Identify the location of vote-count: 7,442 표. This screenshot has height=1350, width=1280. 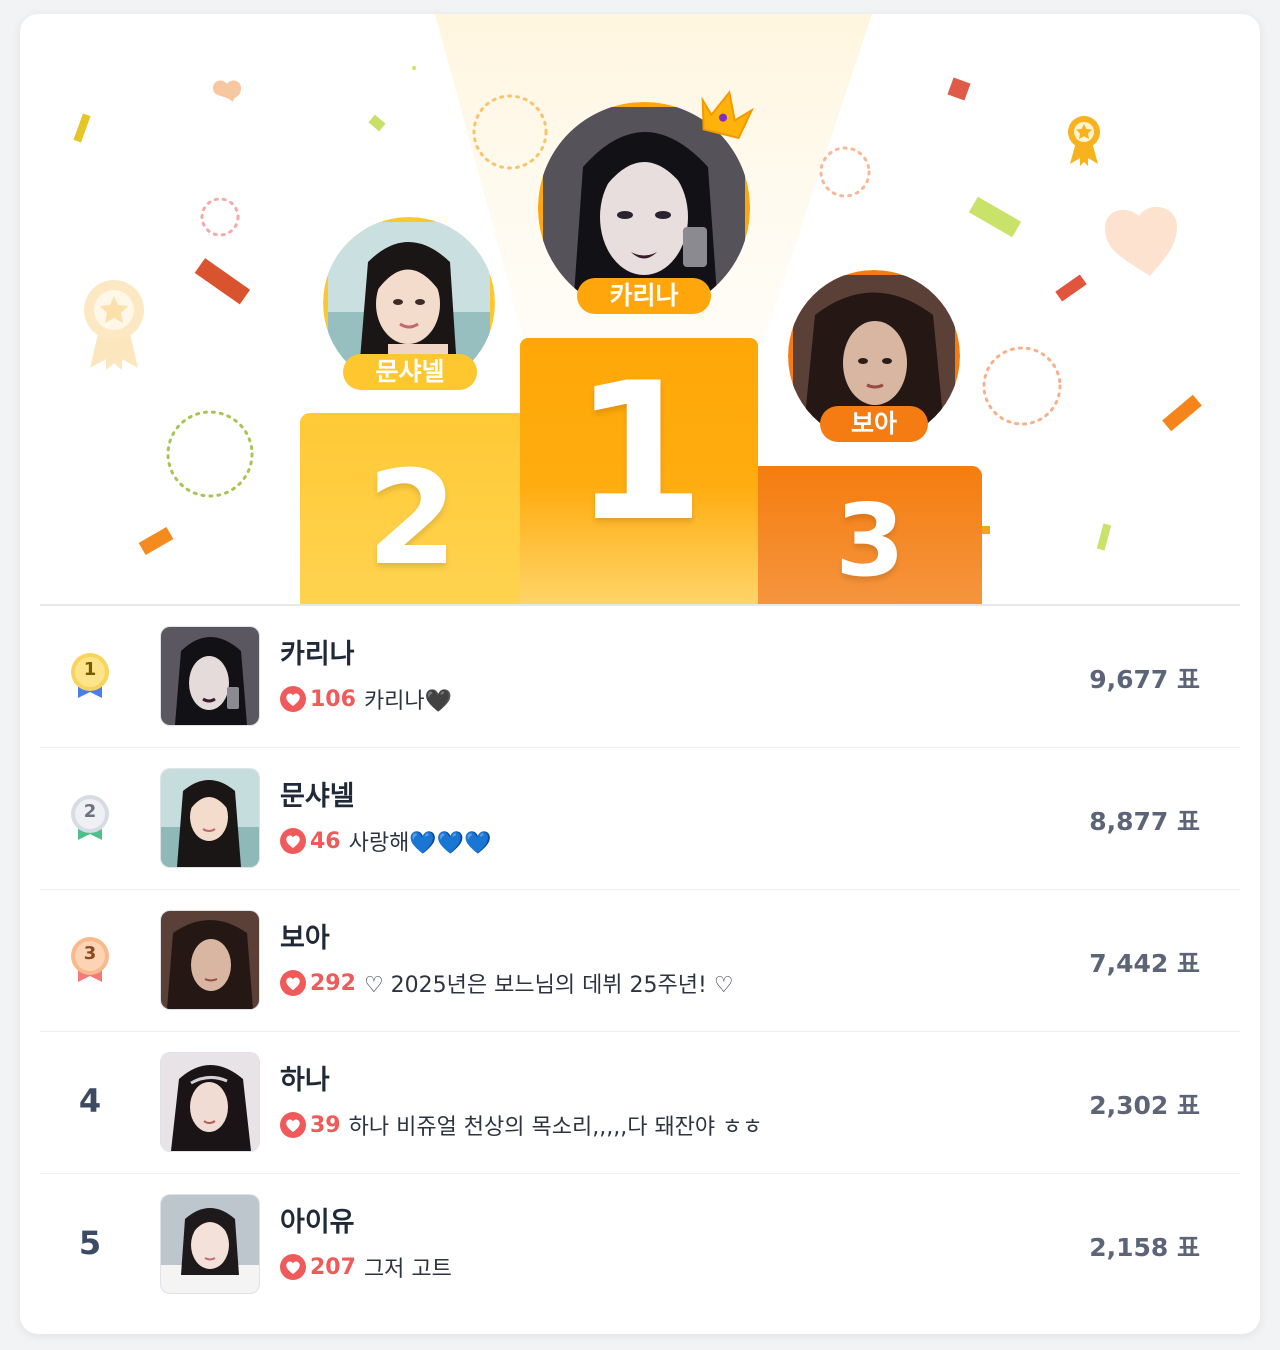
(1144, 963).